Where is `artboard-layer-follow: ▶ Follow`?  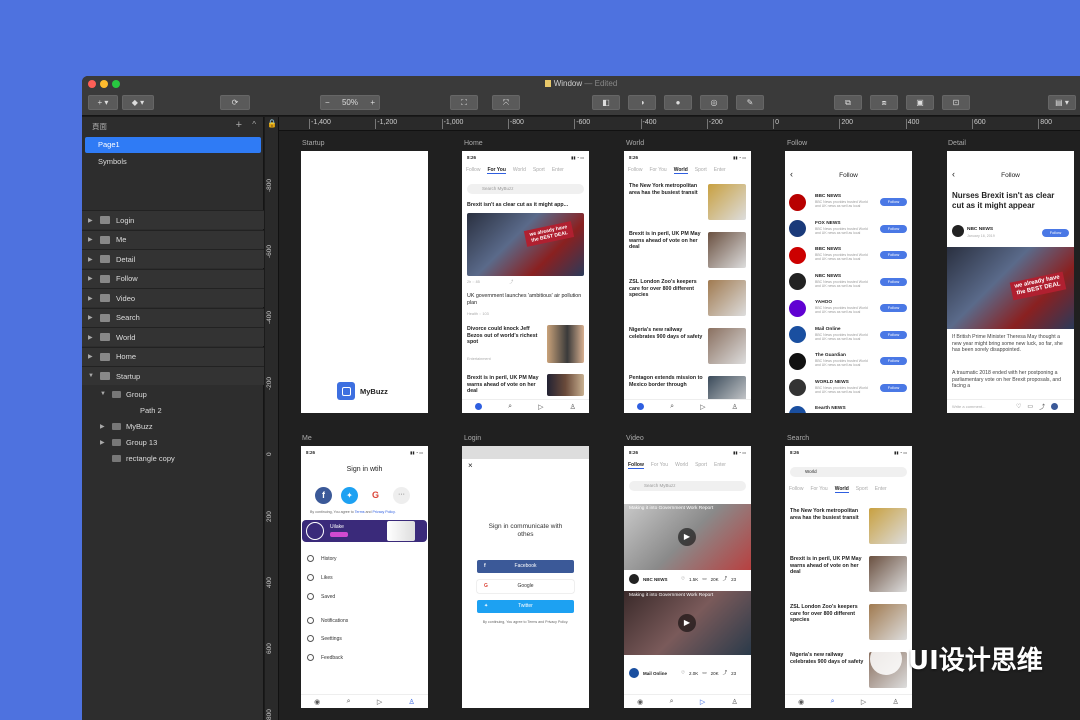
artboard-layer-follow: ▶ Follow is located at coordinates (173, 278).